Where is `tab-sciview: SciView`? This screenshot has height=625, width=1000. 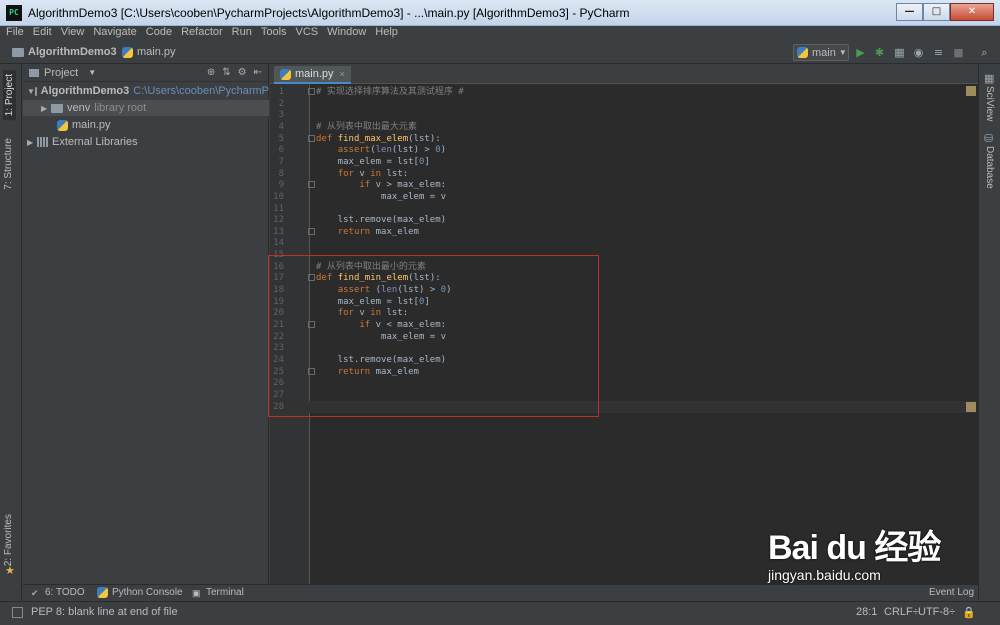 tab-sciview: SciView is located at coordinates (989, 103).